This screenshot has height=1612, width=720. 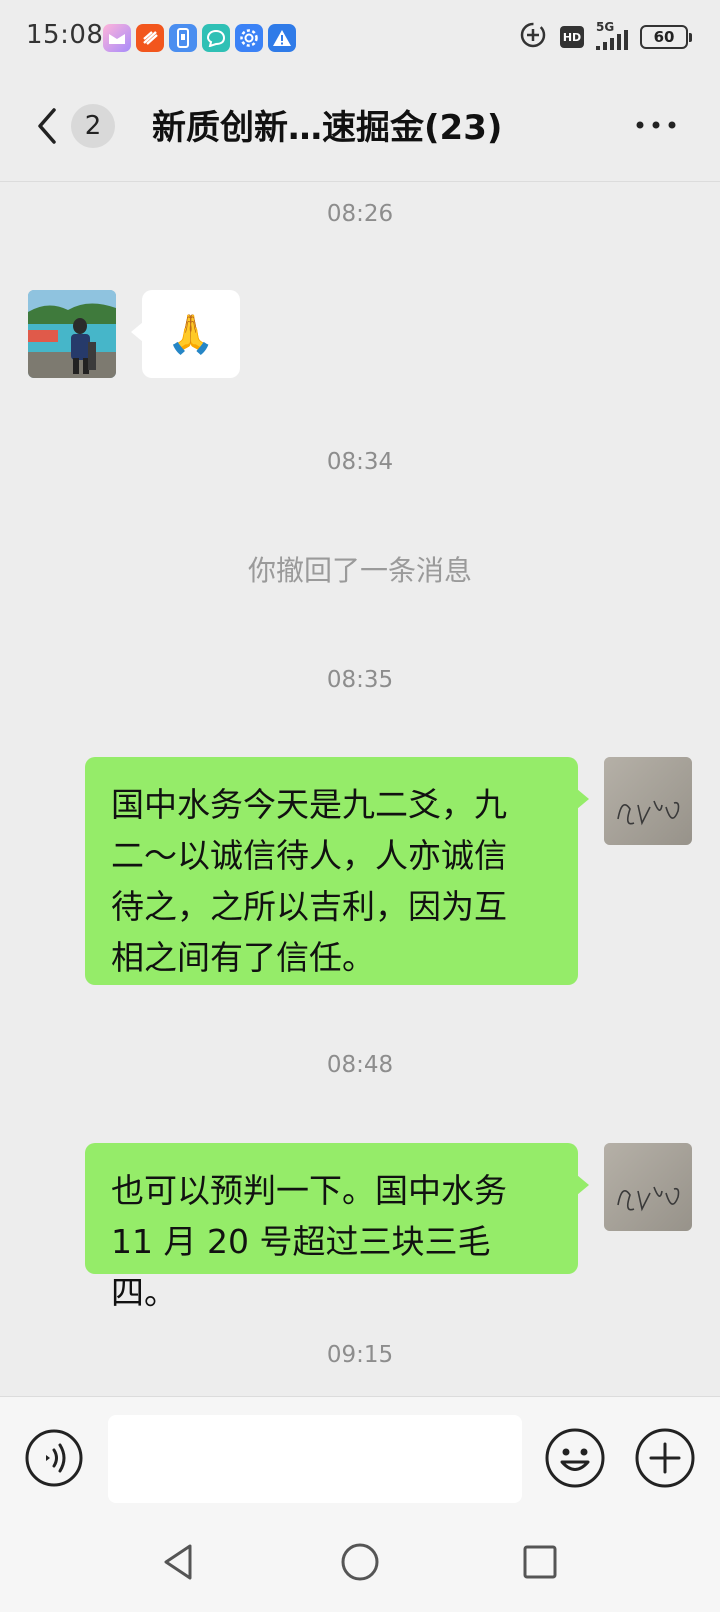 I want to click on more-functions-button, so click(x=665, y=1458).